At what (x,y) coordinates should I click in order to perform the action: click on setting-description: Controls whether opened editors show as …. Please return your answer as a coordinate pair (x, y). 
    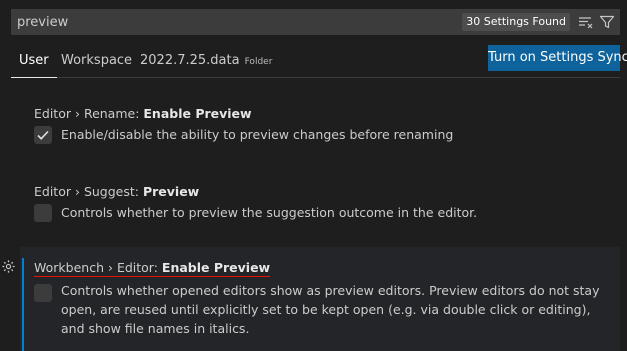
    Looking at the image, I should click on (330, 309).